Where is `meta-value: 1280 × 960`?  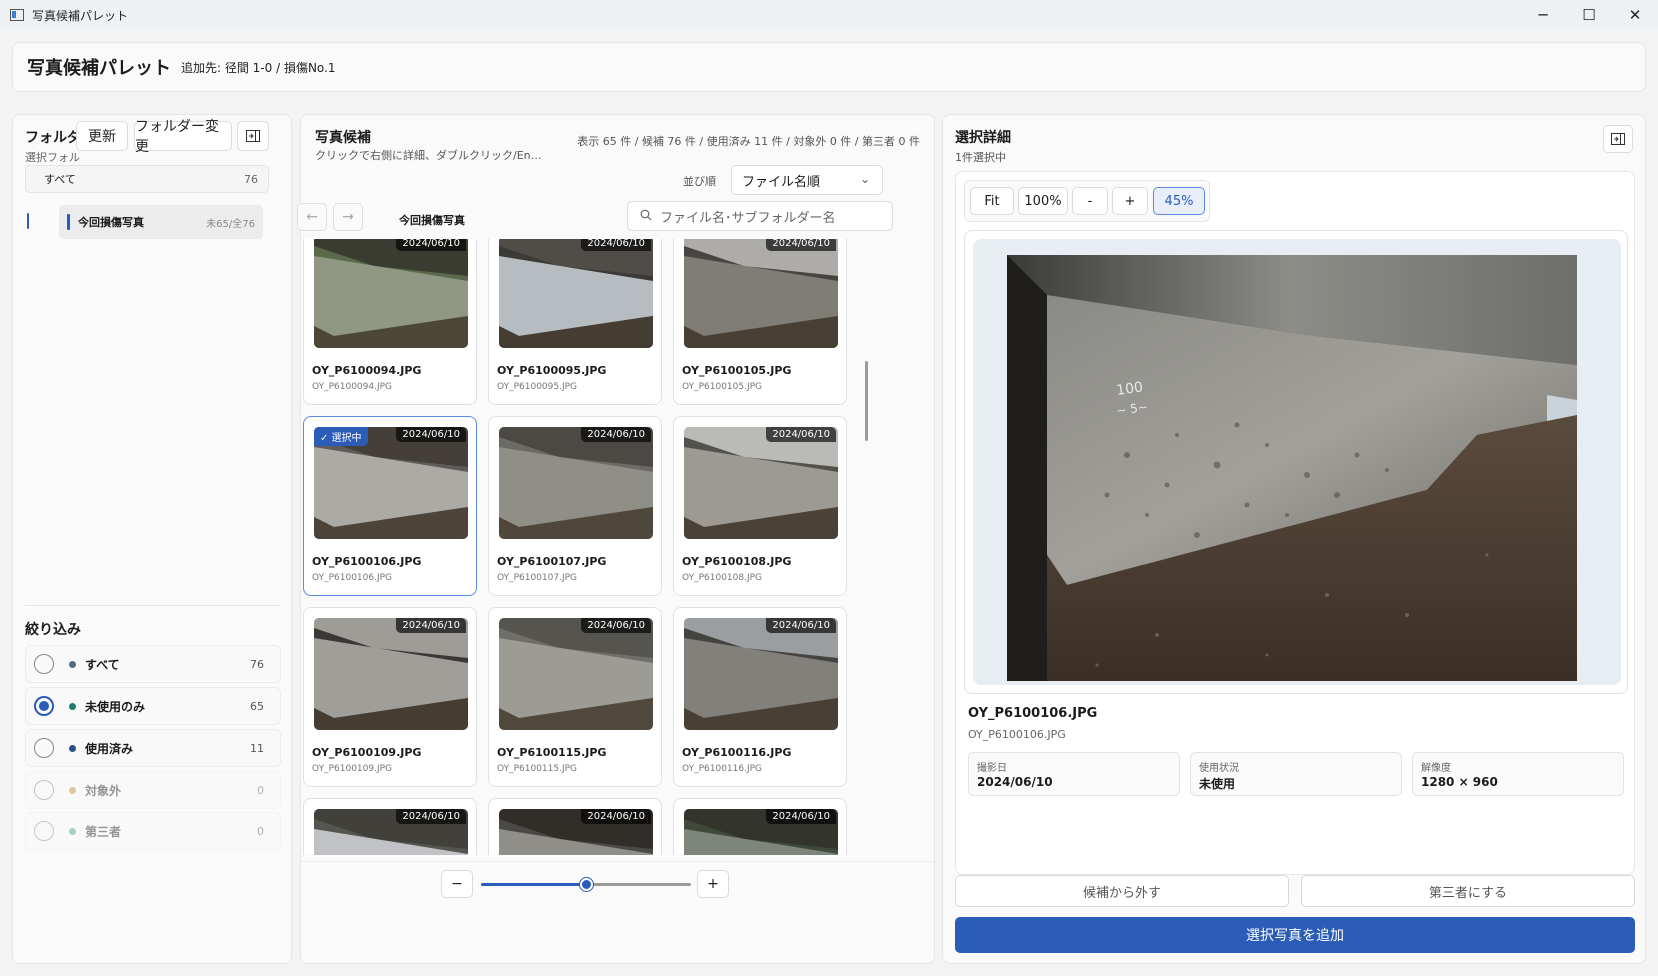 meta-value: 1280 × 960 is located at coordinates (1459, 782).